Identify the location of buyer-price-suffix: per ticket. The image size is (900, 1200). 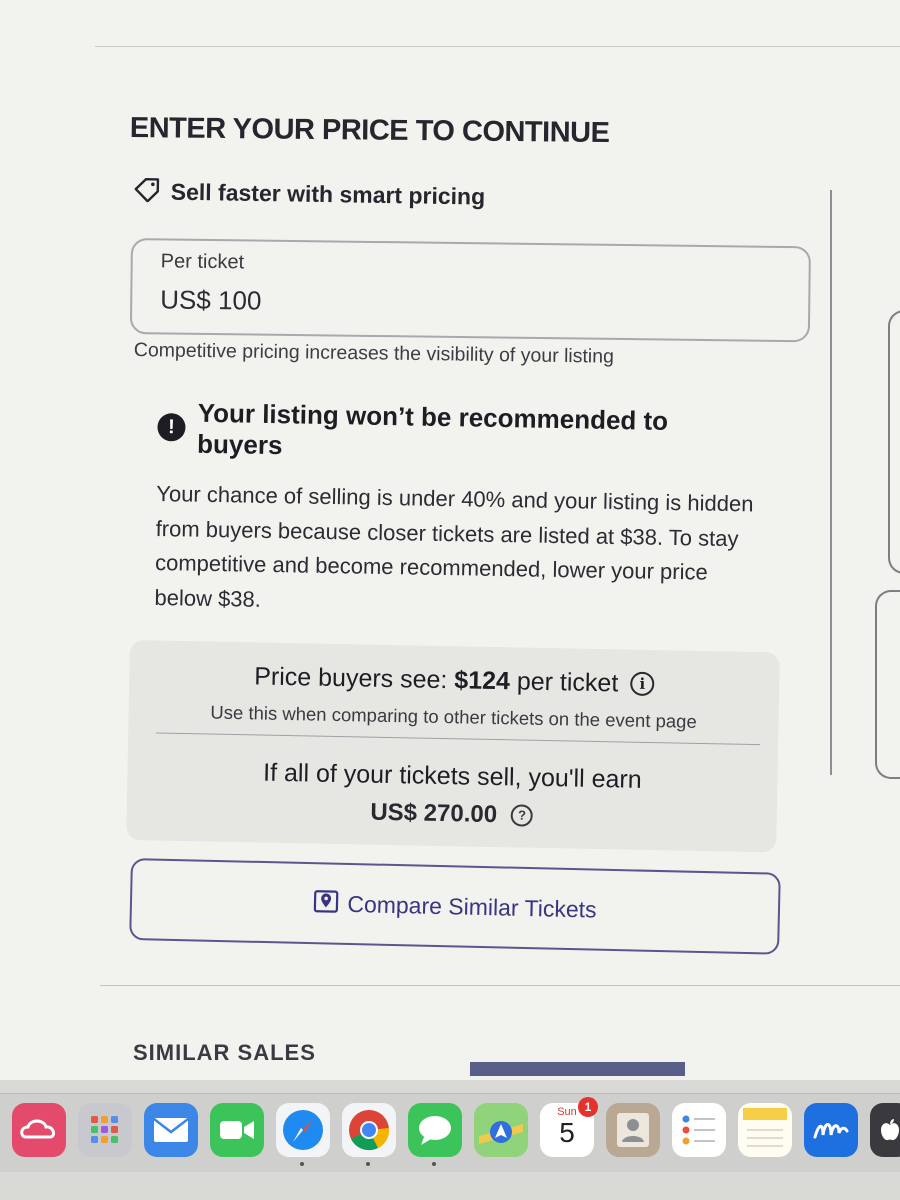
(564, 682).